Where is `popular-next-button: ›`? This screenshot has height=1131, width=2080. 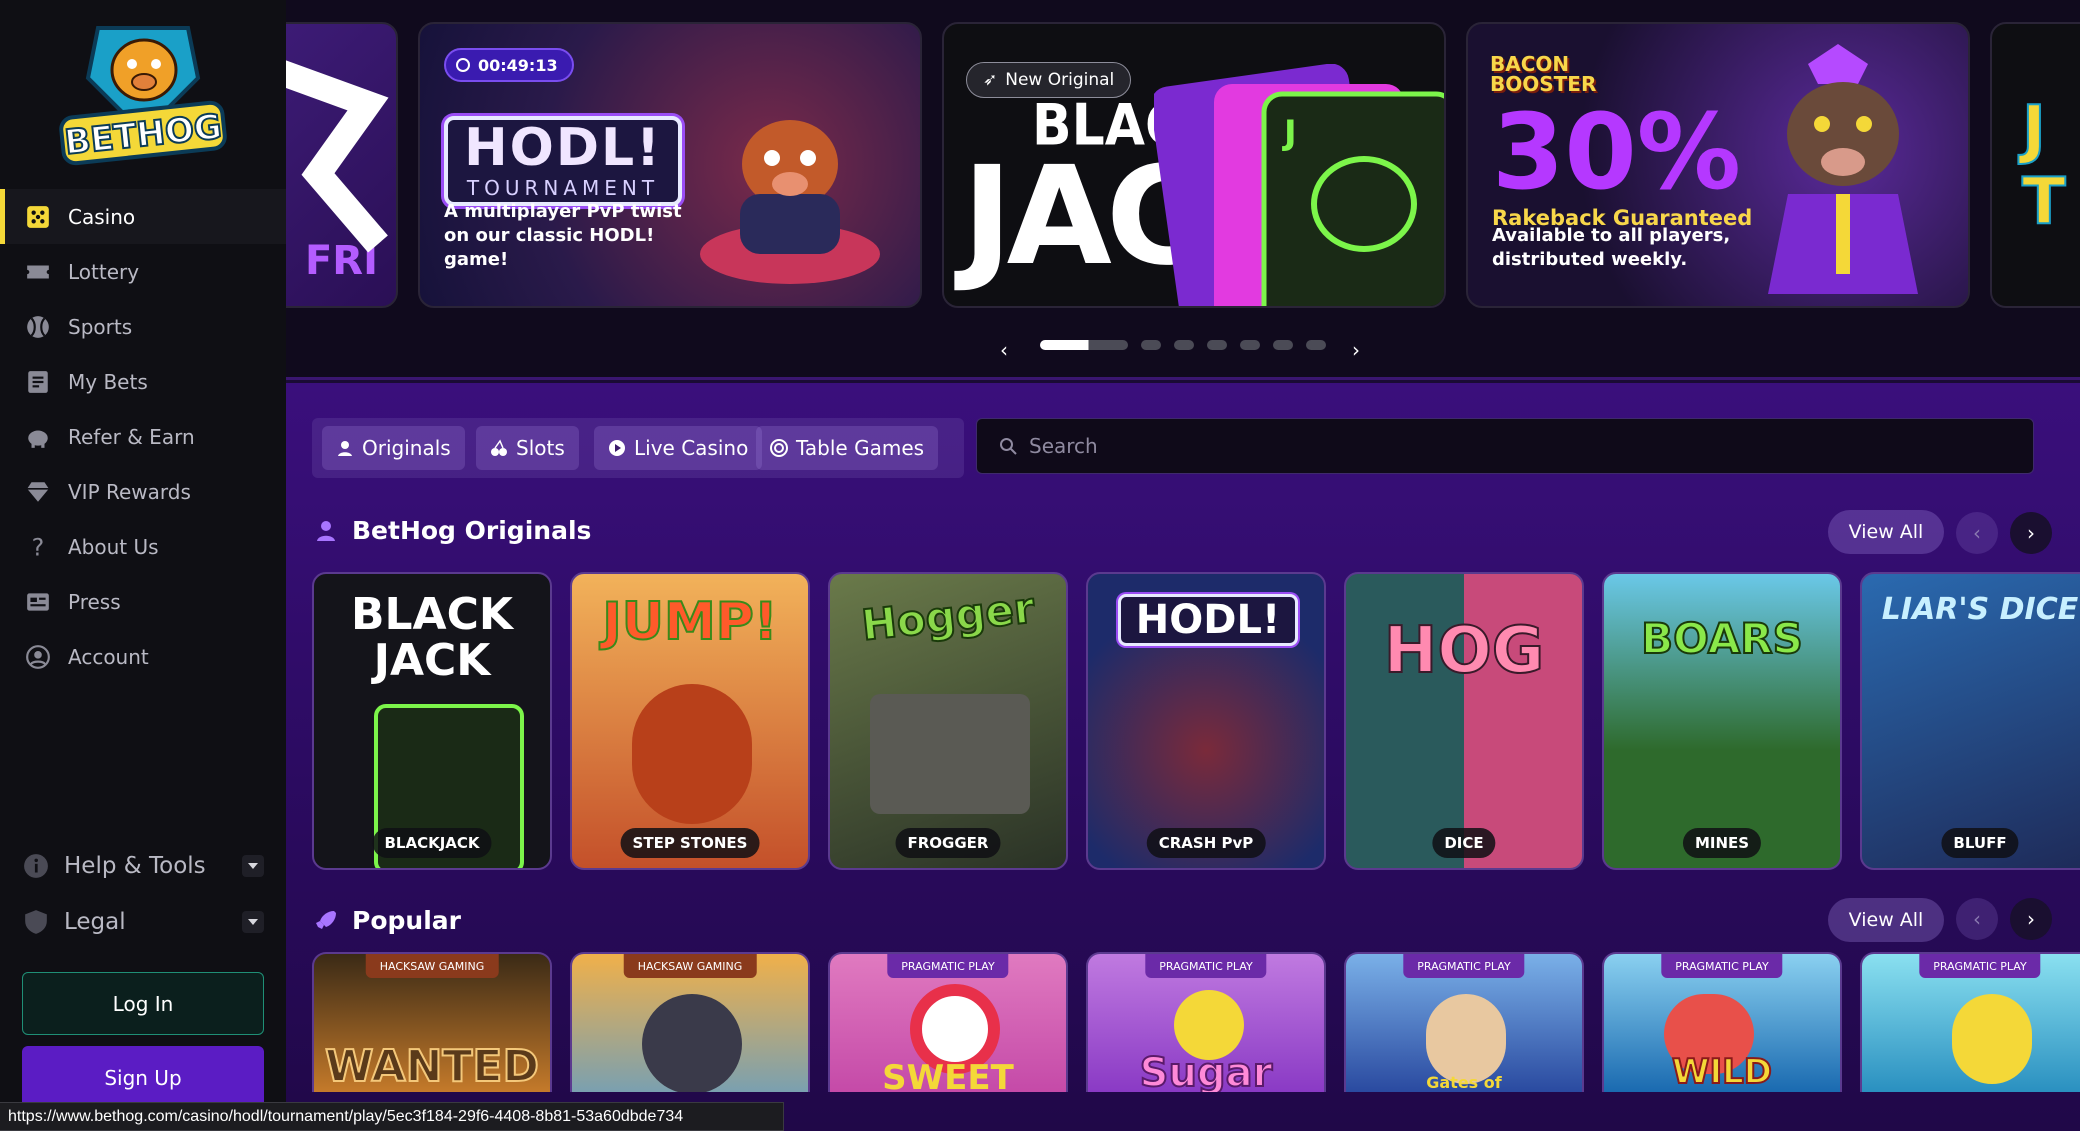 popular-next-button: › is located at coordinates (2031, 919).